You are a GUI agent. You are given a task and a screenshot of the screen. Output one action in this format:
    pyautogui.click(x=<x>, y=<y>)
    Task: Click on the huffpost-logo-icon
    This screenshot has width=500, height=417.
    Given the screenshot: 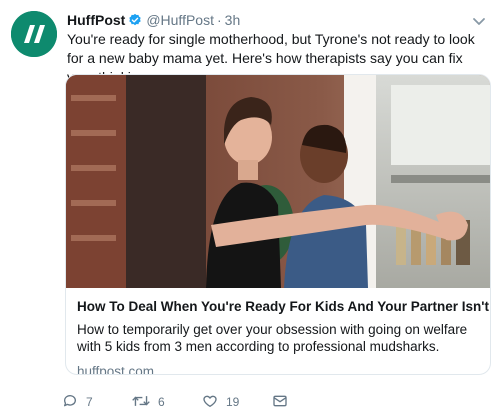 What is the action you would take?
    pyautogui.click(x=34, y=34)
    